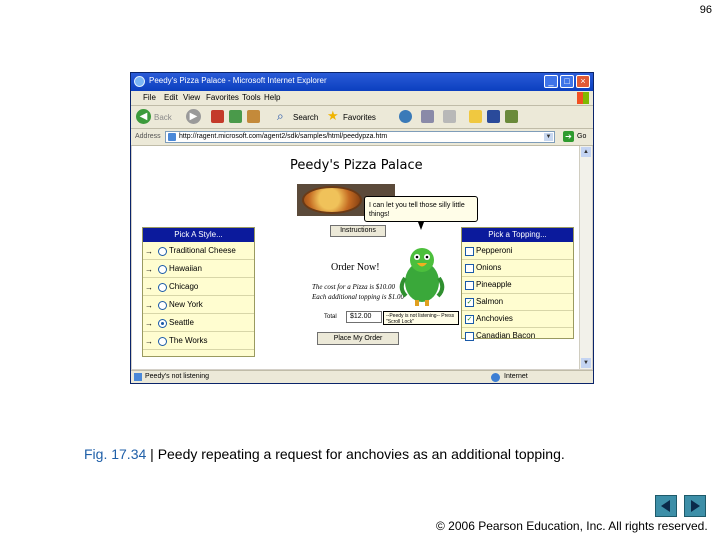  Describe the element at coordinates (449, 116) in the screenshot. I see `edit-icon` at that location.